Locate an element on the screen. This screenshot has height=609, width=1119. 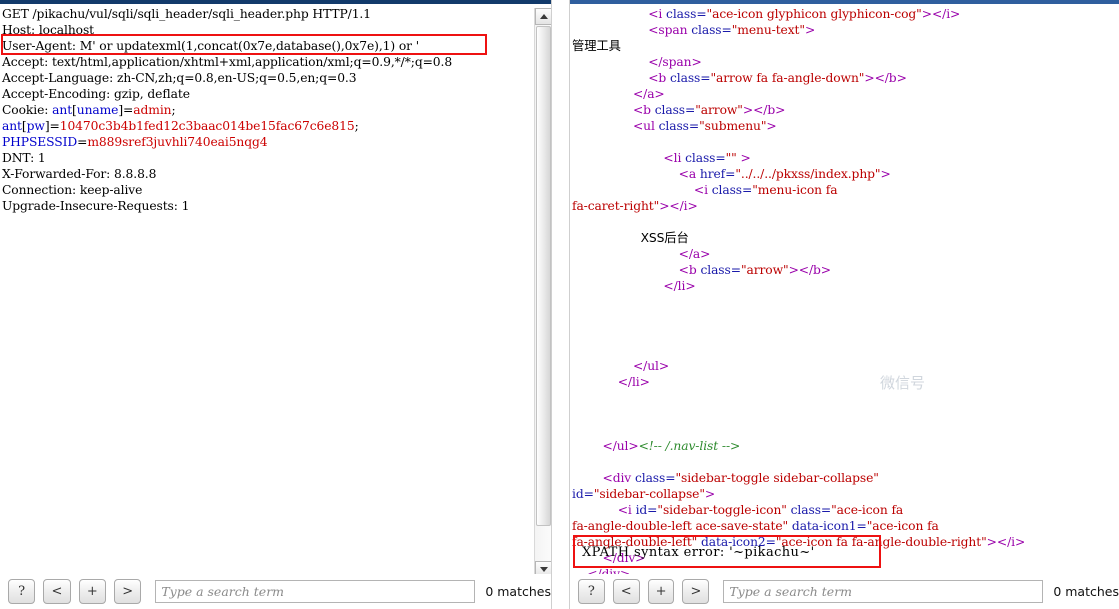
response-token: </span> is located at coordinates (675, 62).